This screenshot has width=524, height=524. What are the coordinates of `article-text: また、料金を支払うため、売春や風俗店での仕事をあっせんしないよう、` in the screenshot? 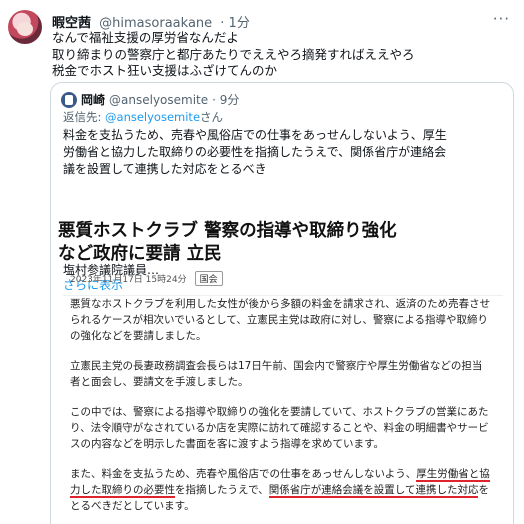 It's located at (243, 474).